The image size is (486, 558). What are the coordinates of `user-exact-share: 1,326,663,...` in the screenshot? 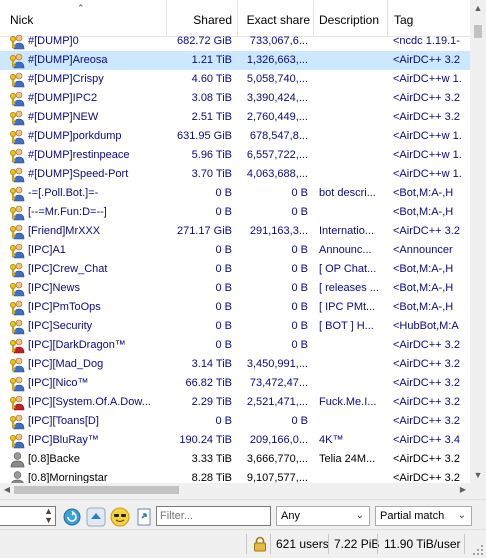 It's located at (277, 60).